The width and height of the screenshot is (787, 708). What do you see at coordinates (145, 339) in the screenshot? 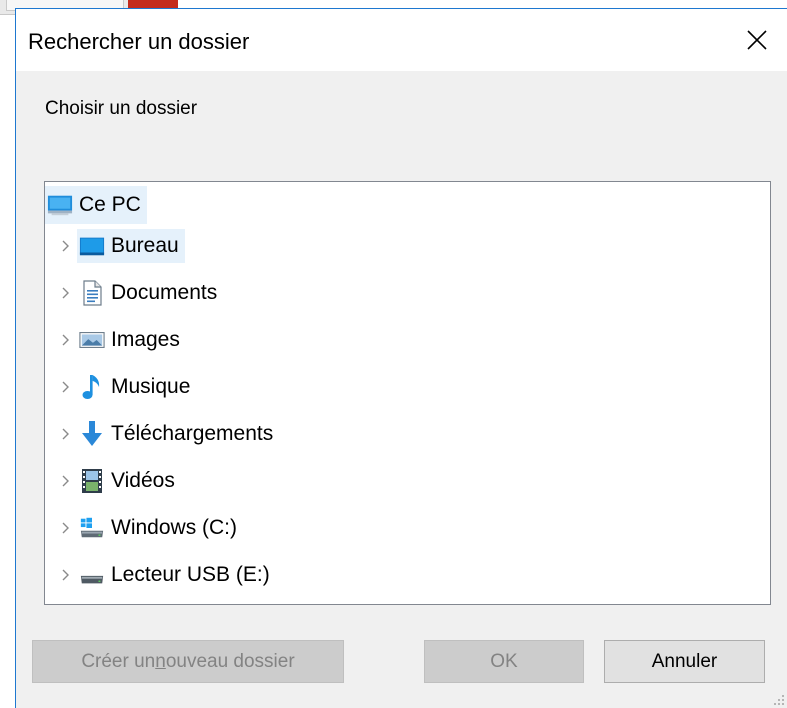
I see `tree-item-label: Images` at bounding box center [145, 339].